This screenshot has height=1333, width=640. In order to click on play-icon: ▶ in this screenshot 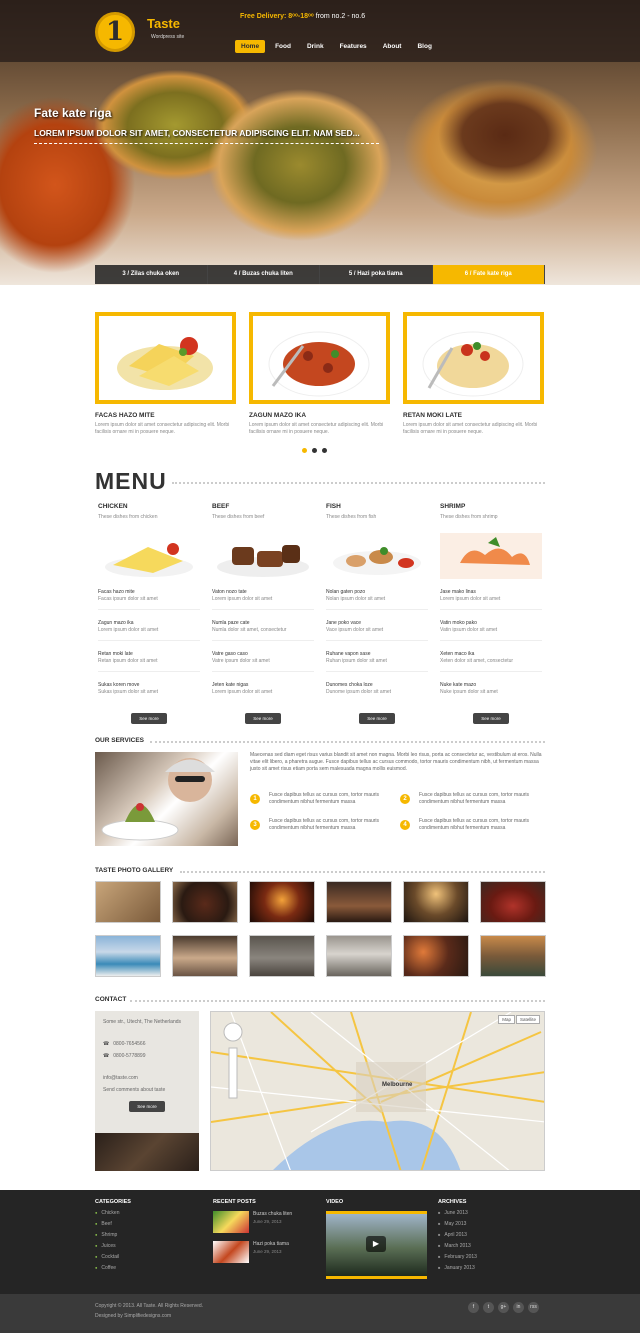, I will do `click(376, 1244)`.